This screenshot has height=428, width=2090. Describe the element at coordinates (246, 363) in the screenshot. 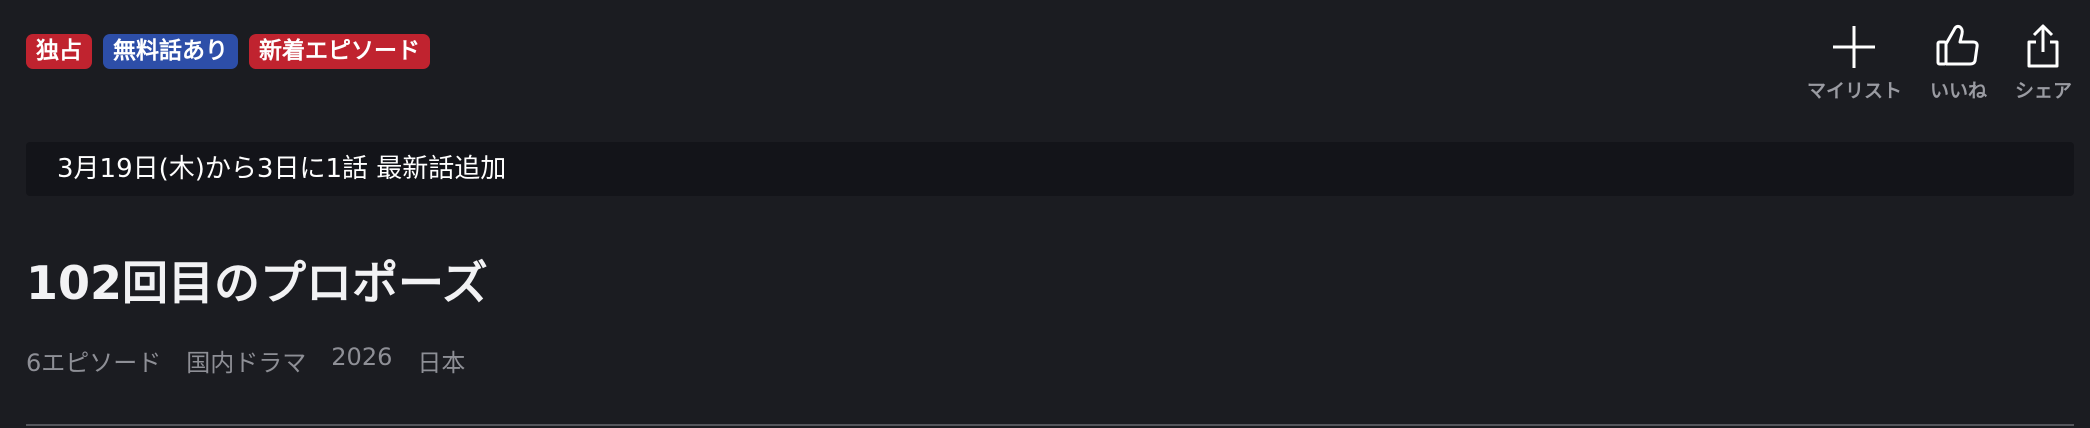

I see `genre-label: 国内ドラマ` at that location.